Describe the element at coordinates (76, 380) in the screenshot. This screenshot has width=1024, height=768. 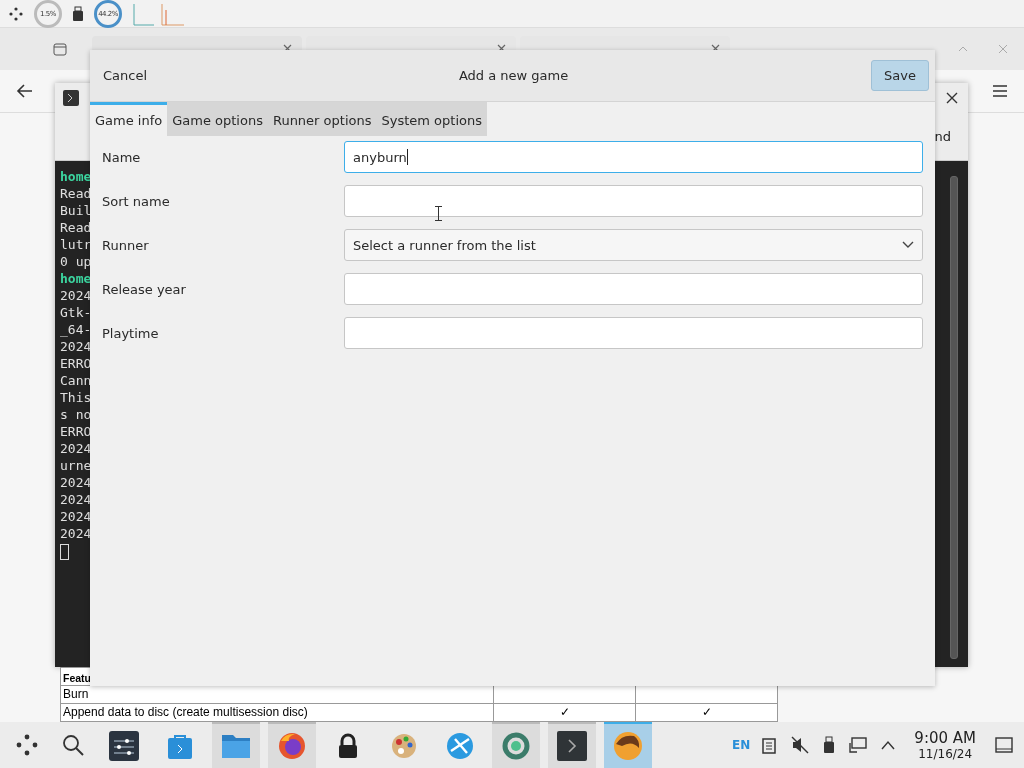
I see `terminal-line: Cann` at that location.